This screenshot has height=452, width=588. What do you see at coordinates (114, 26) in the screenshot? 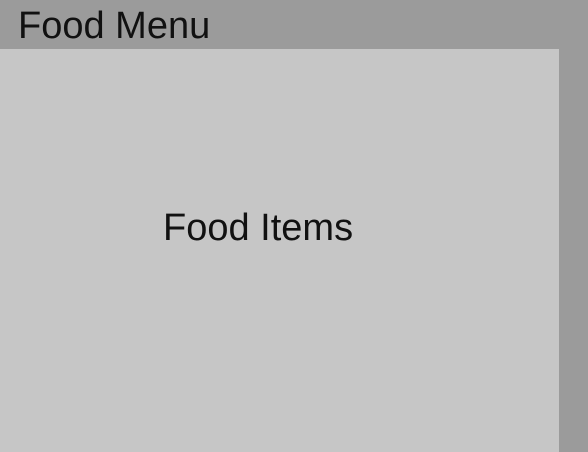
I see `page-title: Food Menu` at bounding box center [114, 26].